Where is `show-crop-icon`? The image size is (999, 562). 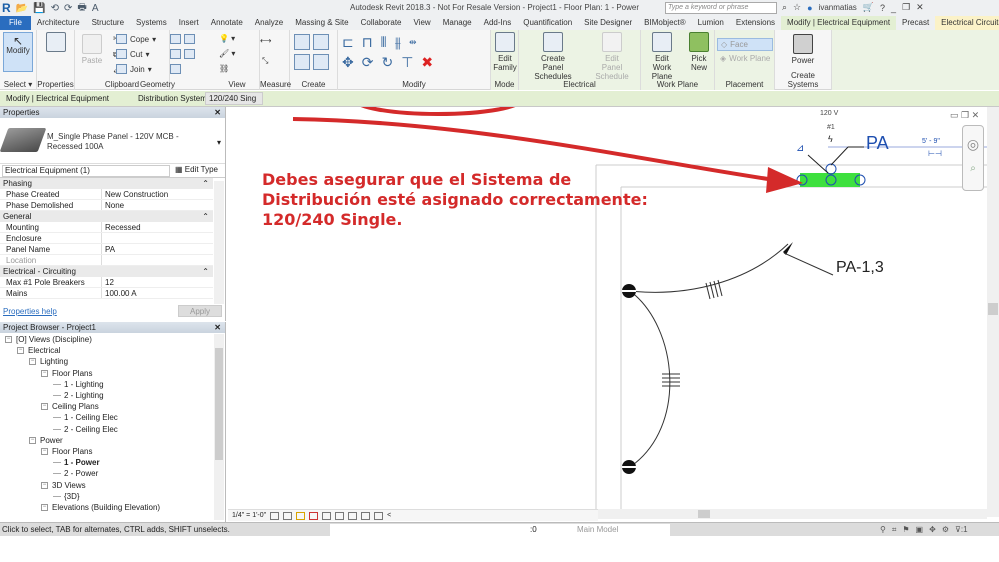
show-crop-icon is located at coordinates (340, 515).